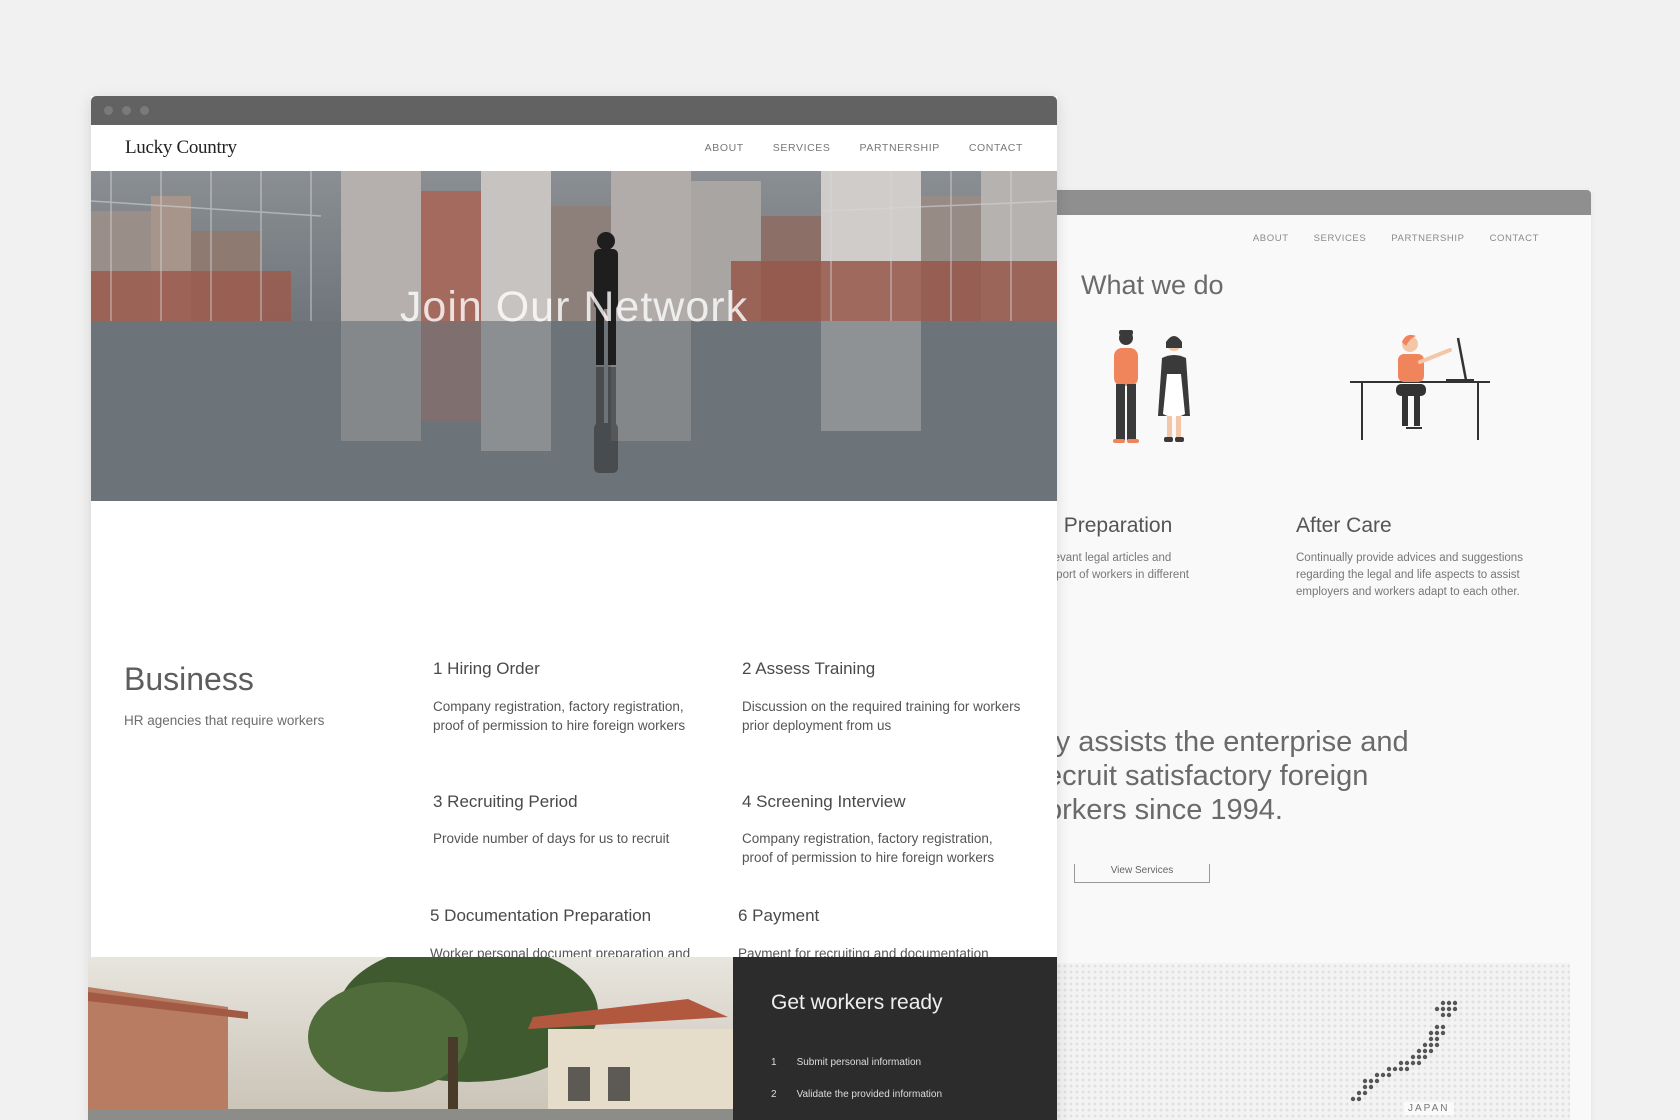 The image size is (1680, 1120). What do you see at coordinates (541, 915) in the screenshot?
I see `step-5-title: 5 Documentation Preparation` at bounding box center [541, 915].